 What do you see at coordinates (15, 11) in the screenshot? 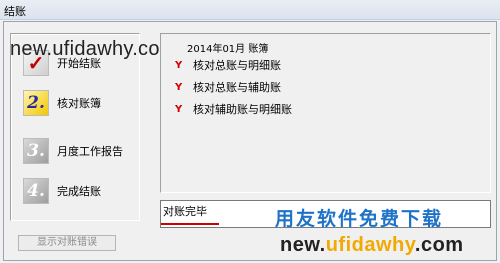
I see `window-title: 结账` at bounding box center [15, 11].